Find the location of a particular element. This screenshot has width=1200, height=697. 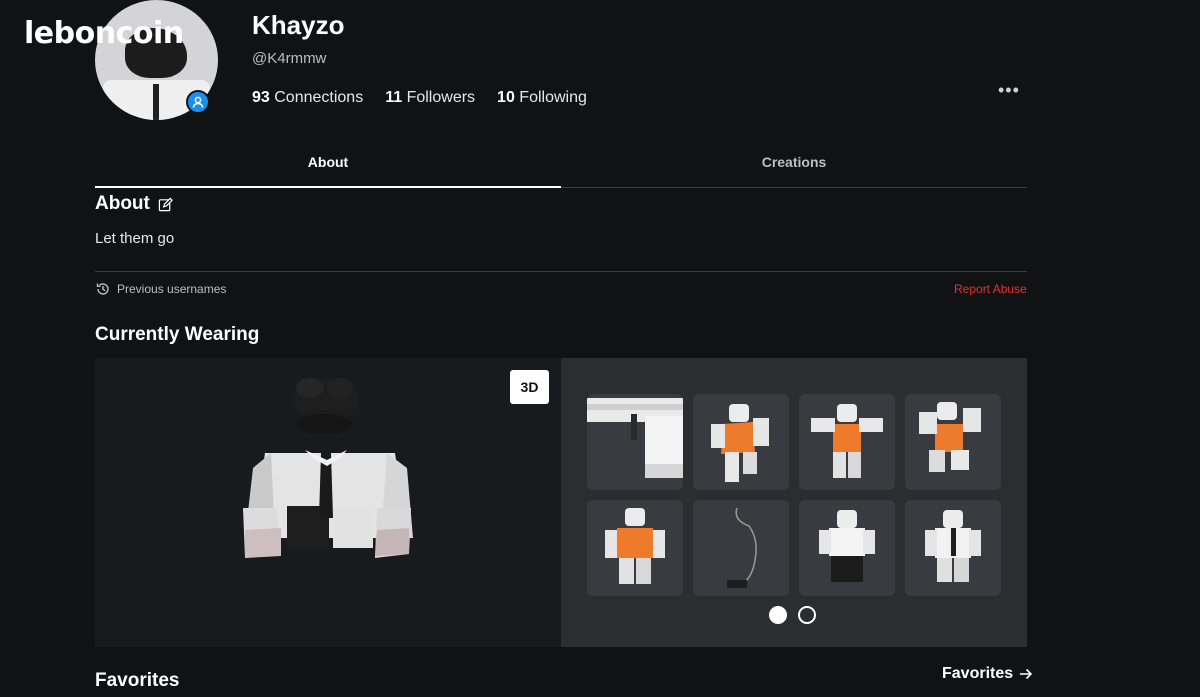

bio-text: Let them go is located at coordinates (135, 238).